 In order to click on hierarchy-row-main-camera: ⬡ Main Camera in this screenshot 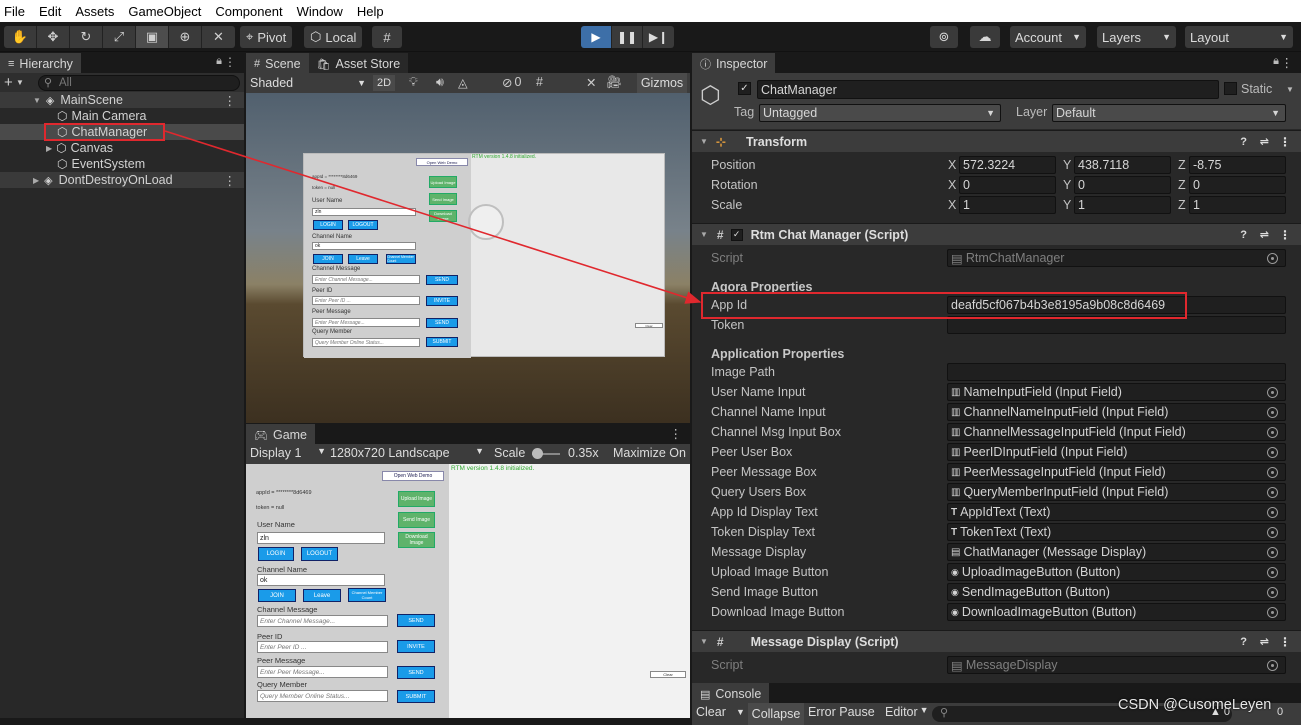, I will do `click(122, 116)`.